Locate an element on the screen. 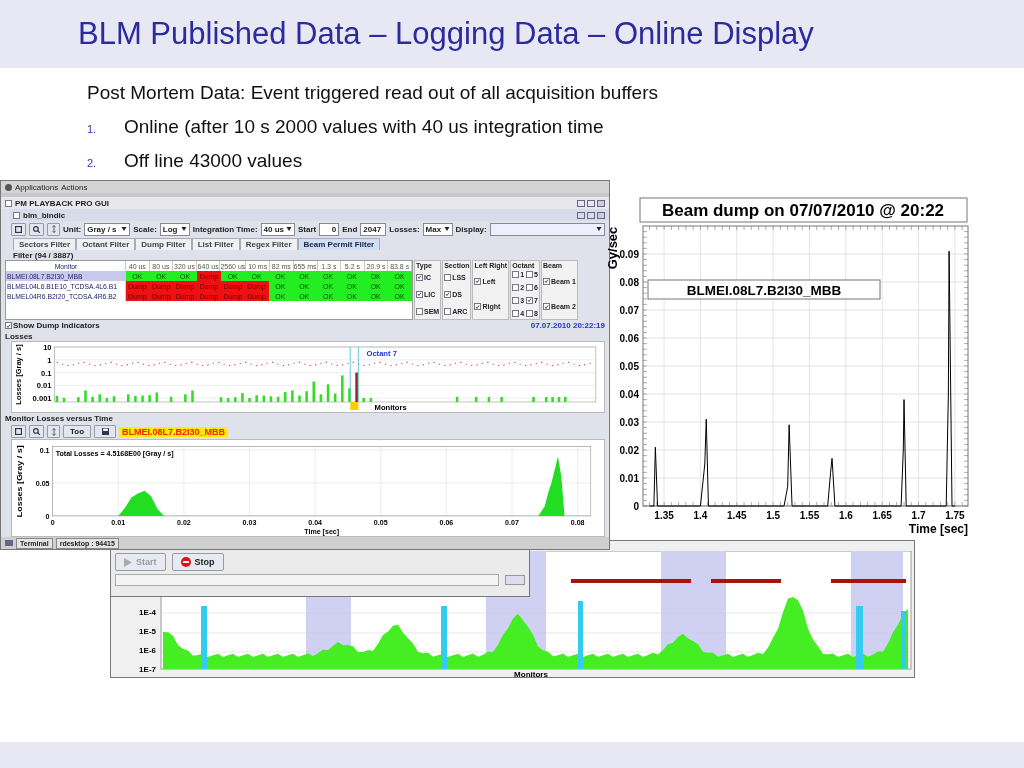  panel-title: Monitor Losses versus Time is located at coordinates (59, 418).